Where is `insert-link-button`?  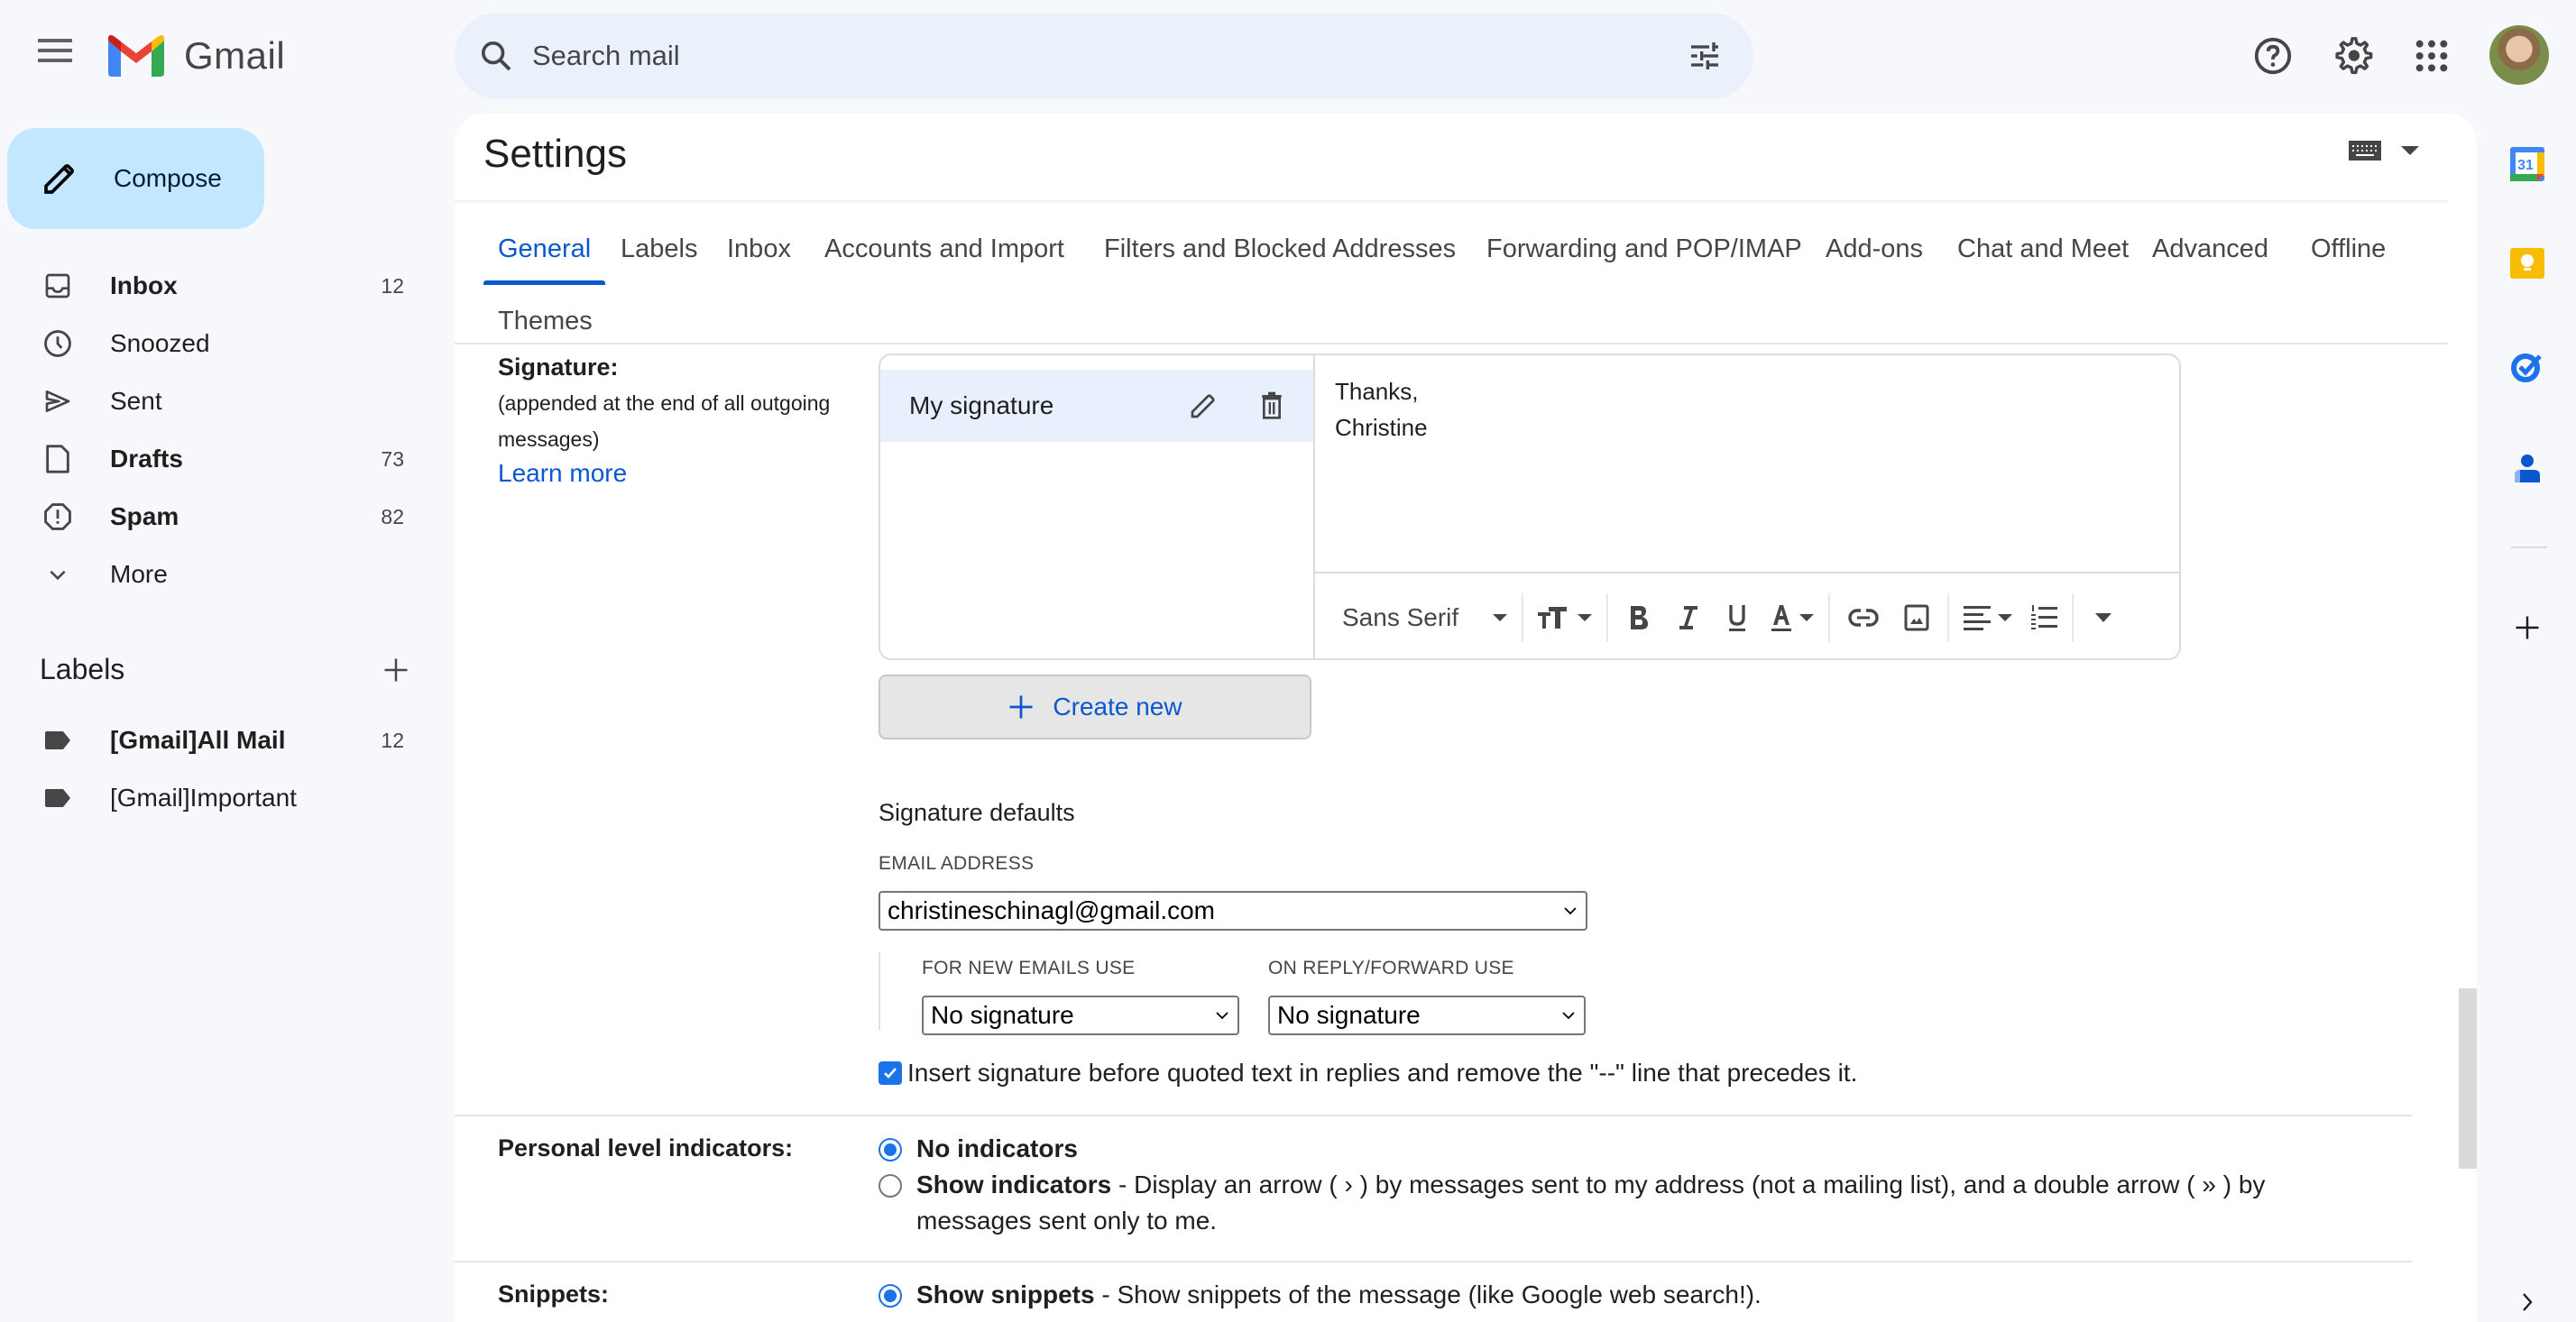 insert-link-button is located at coordinates (1863, 618).